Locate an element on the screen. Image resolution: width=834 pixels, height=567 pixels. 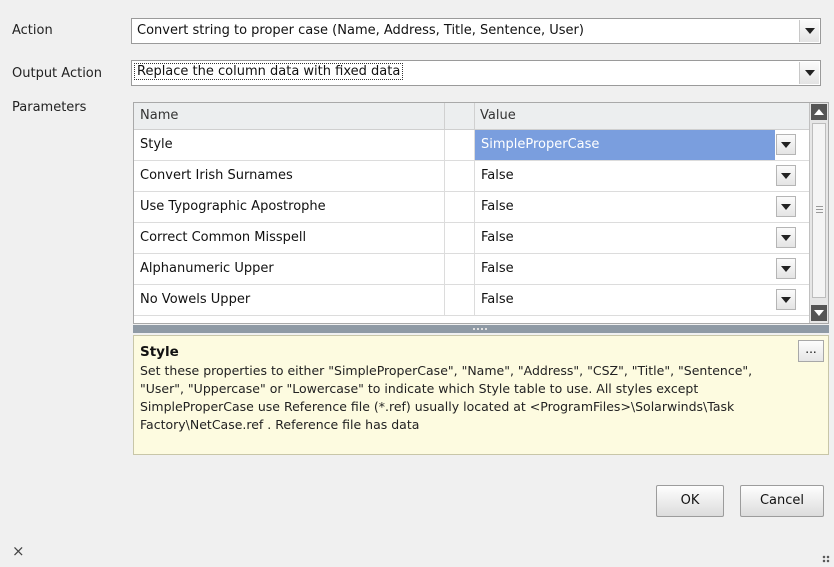
output-action-value: Replace the column data with fixed data is located at coordinates (268, 71).